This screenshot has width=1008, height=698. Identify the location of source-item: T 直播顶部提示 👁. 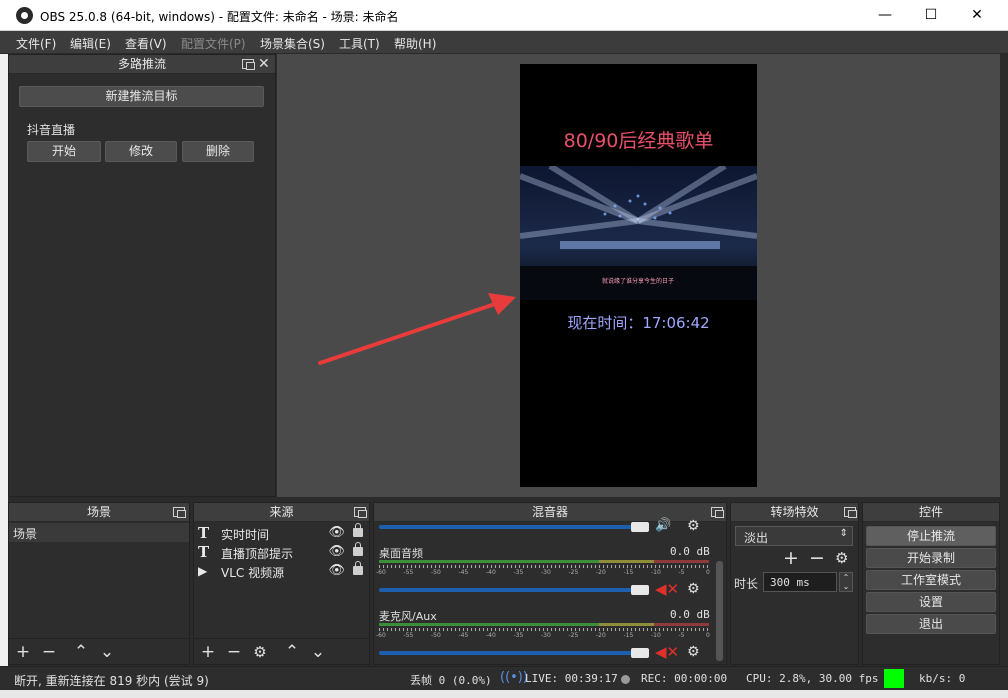
(281, 552).